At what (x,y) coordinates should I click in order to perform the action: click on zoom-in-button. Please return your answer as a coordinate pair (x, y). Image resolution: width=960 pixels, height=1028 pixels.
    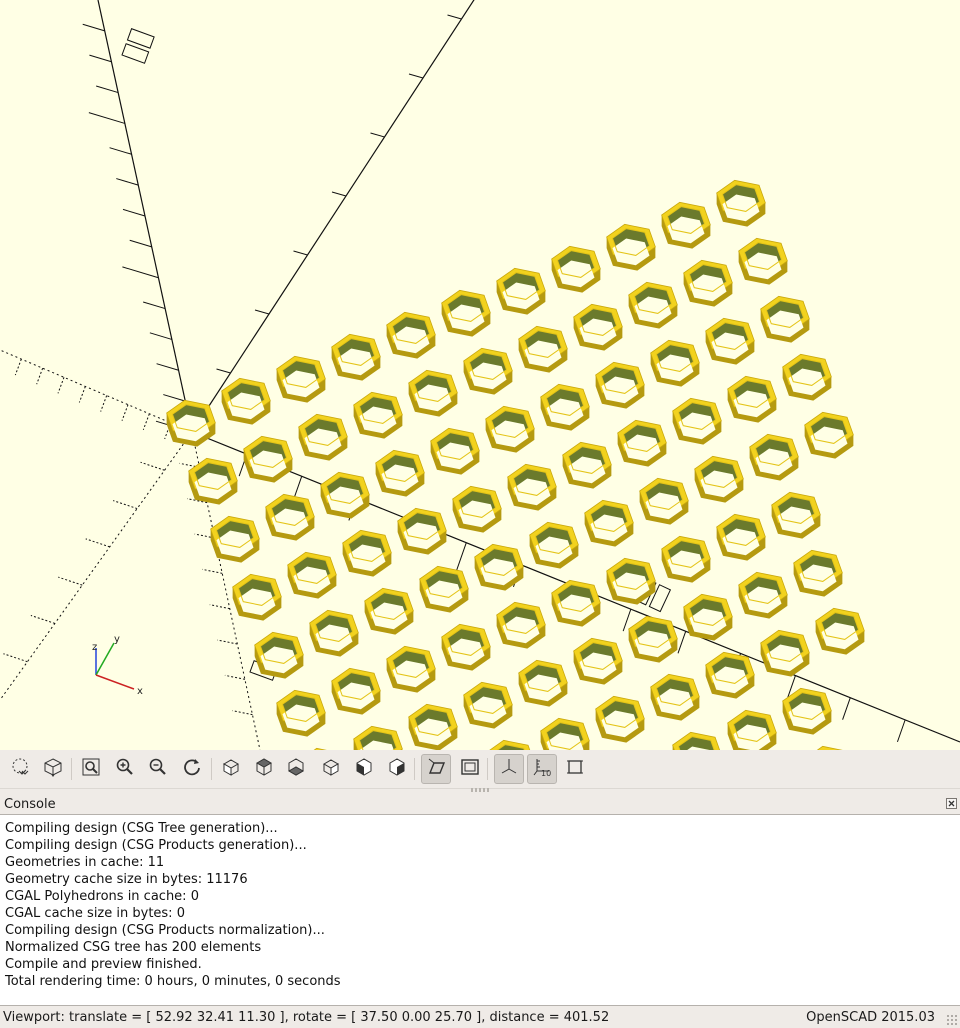
    Looking at the image, I should click on (125, 769).